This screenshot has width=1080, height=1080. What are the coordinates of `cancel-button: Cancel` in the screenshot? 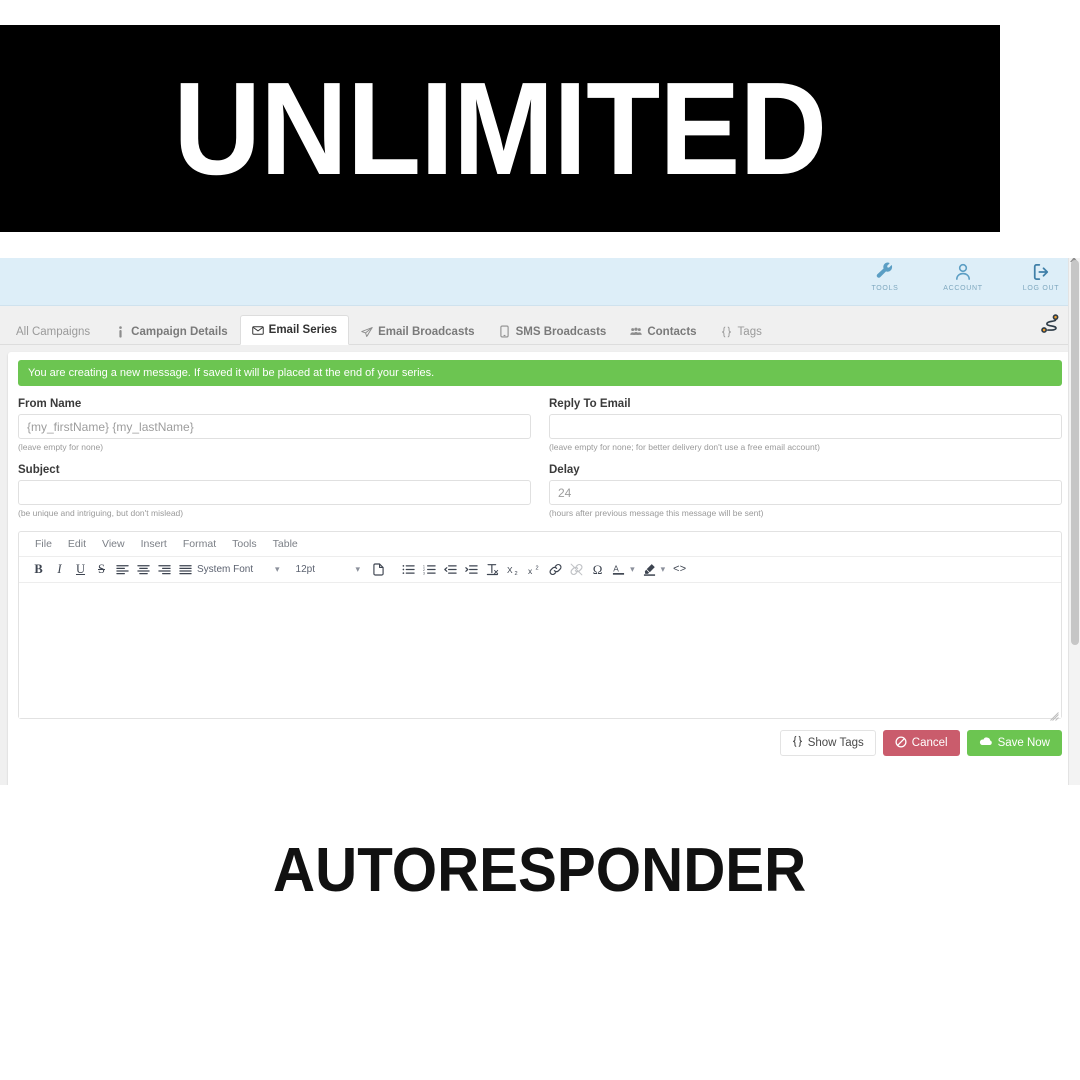 It's located at (921, 743).